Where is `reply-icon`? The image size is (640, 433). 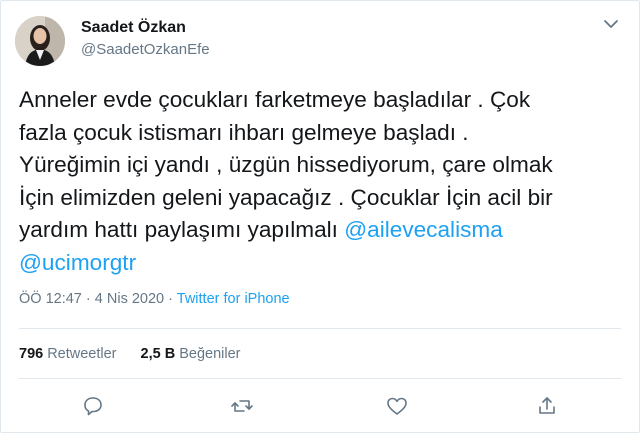
reply-icon is located at coordinates (93, 406).